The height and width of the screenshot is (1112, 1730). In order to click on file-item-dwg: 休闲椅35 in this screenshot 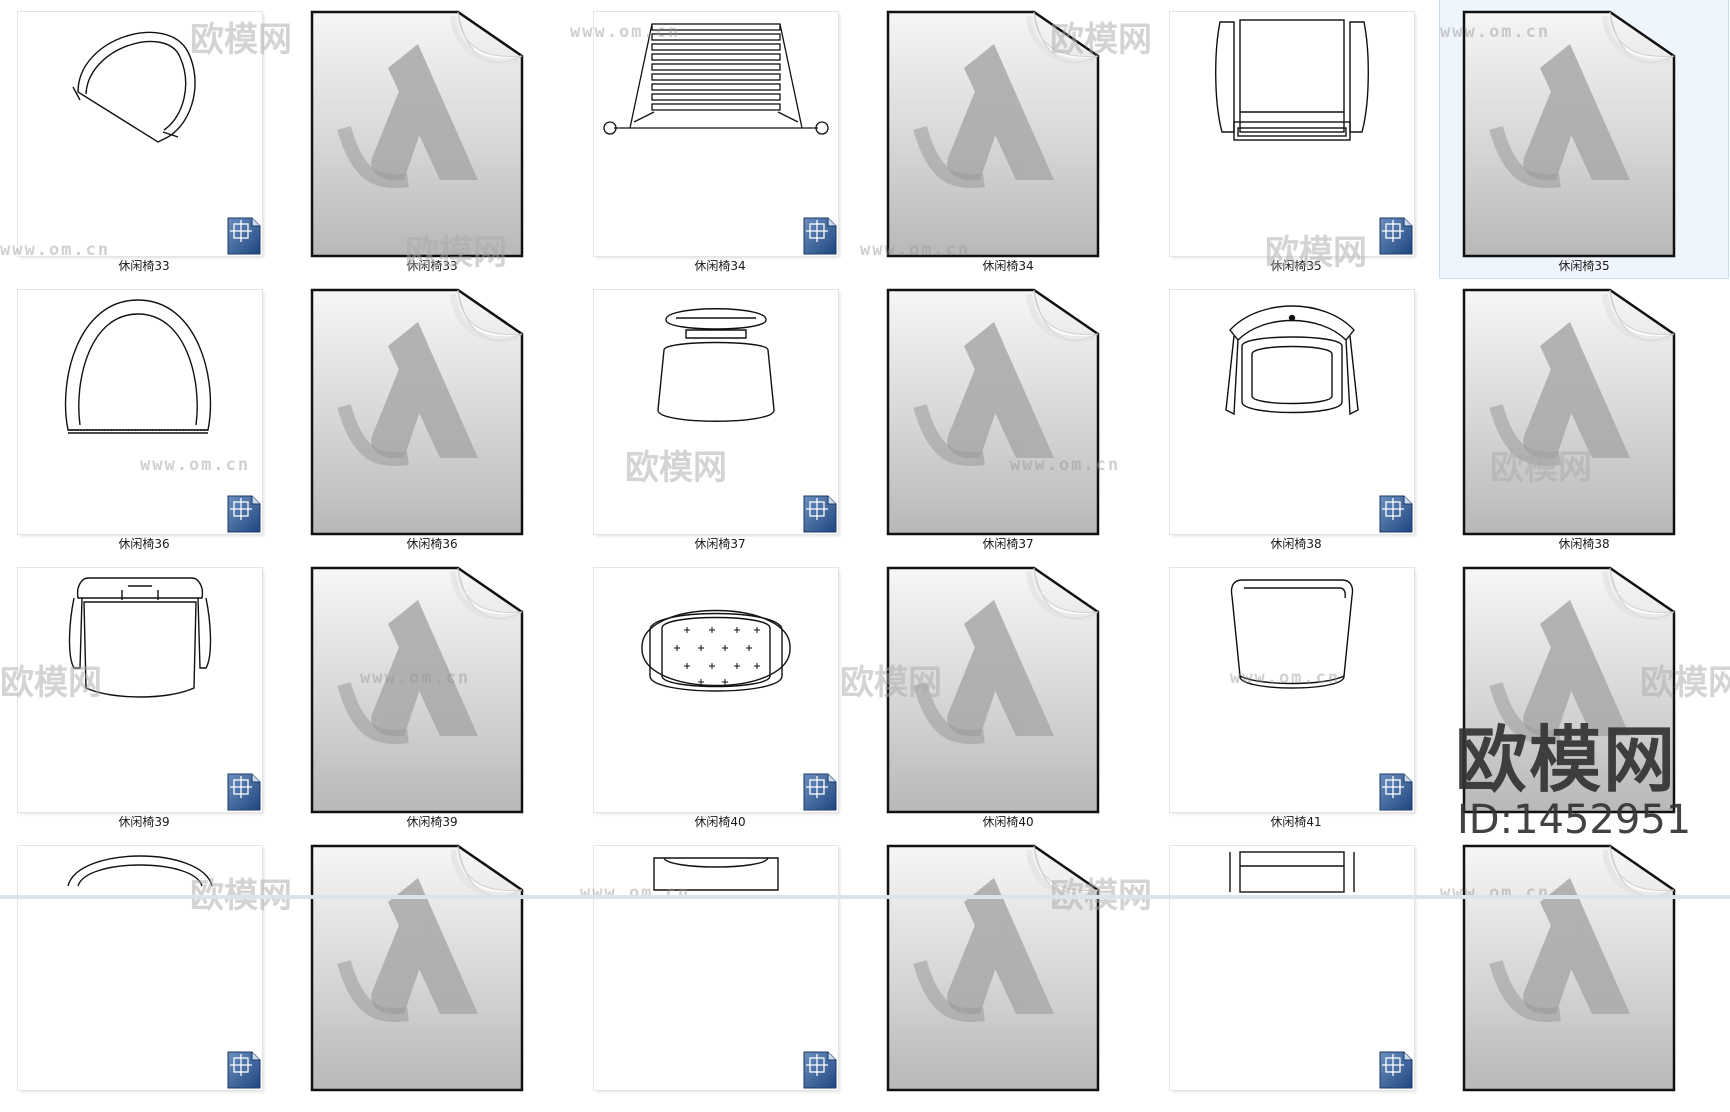, I will do `click(1296, 139)`.